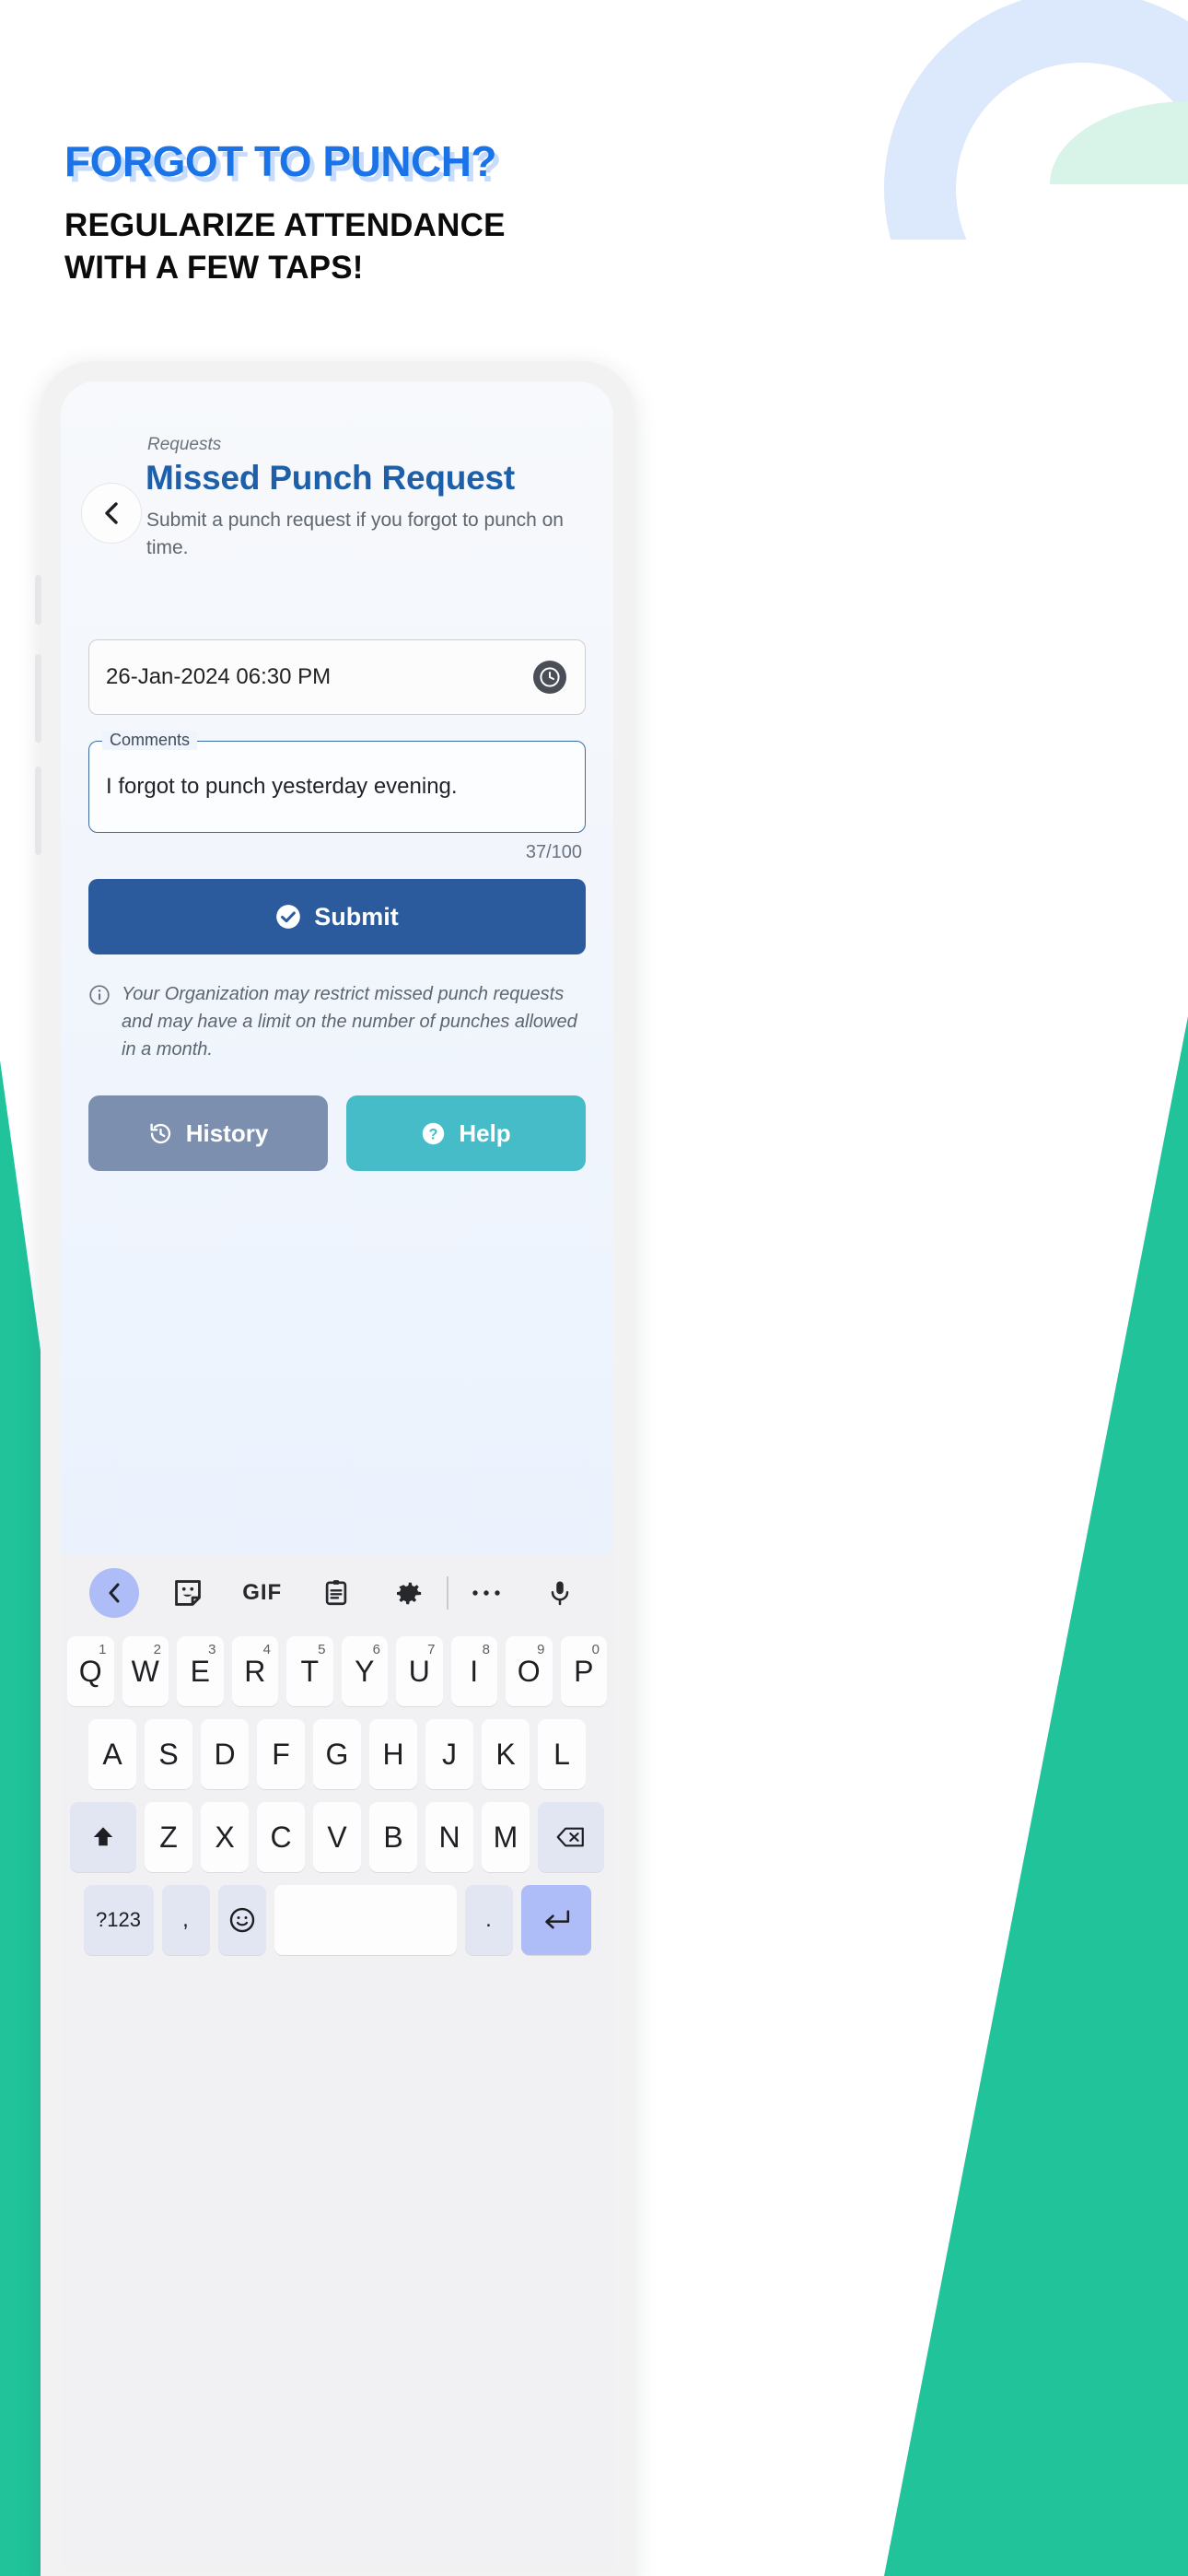 Image resolution: width=1188 pixels, height=2576 pixels. What do you see at coordinates (112, 1754) in the screenshot?
I see `key-a: A` at bounding box center [112, 1754].